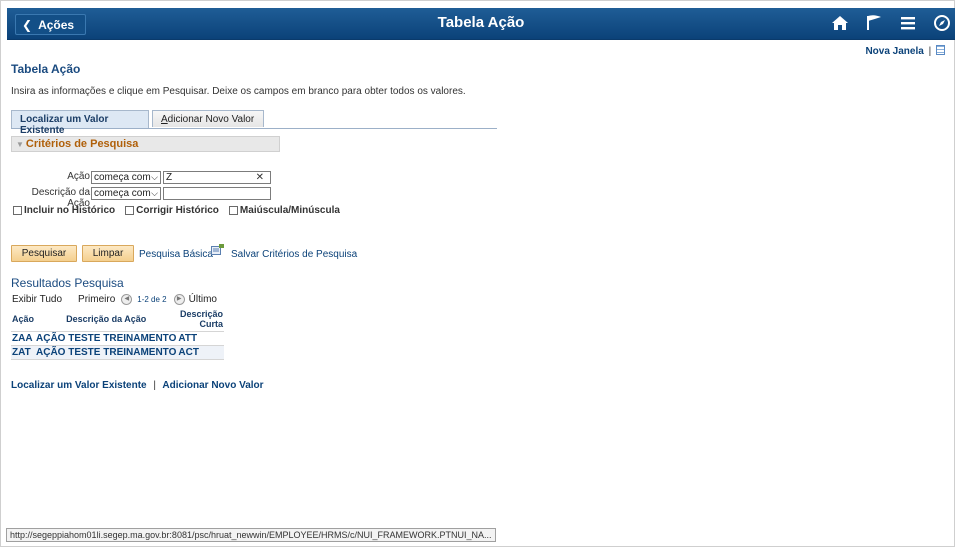 The width and height of the screenshot is (955, 547). Describe the element at coordinates (23, 319) in the screenshot. I see `column-header-action: Ação` at that location.